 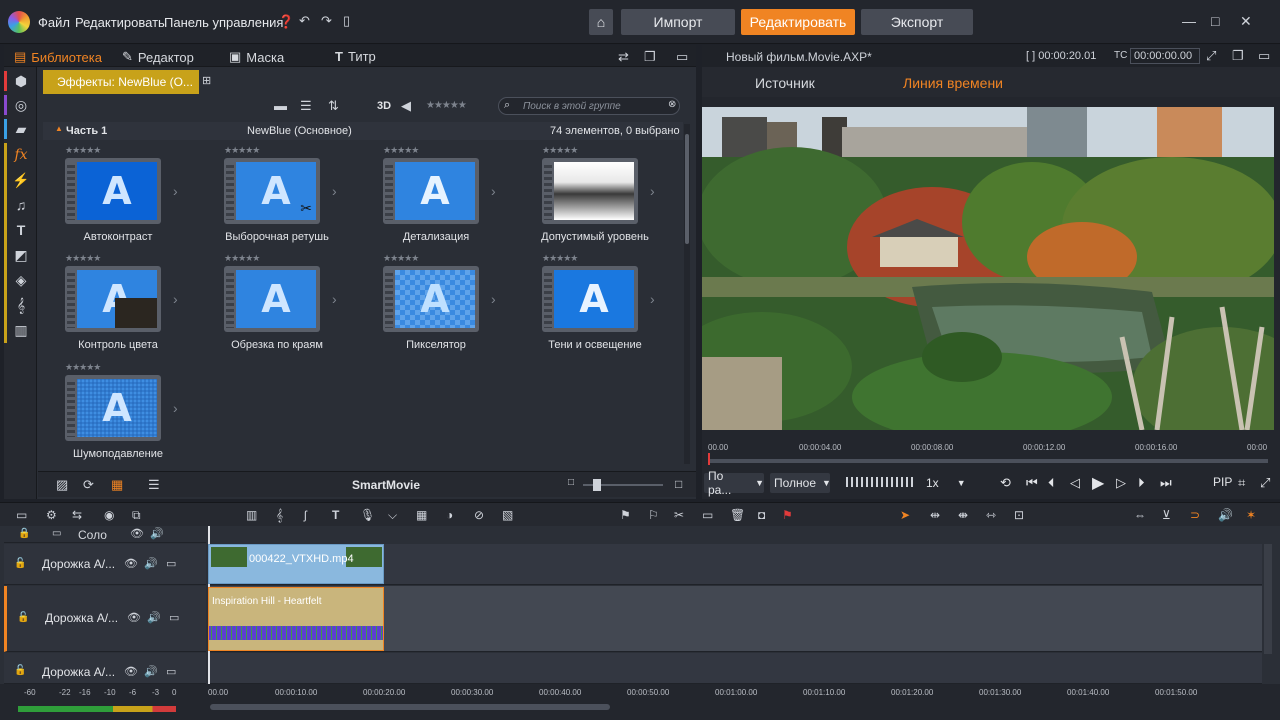 I want to click on zoom-in-icon: □, so click(x=678, y=484).